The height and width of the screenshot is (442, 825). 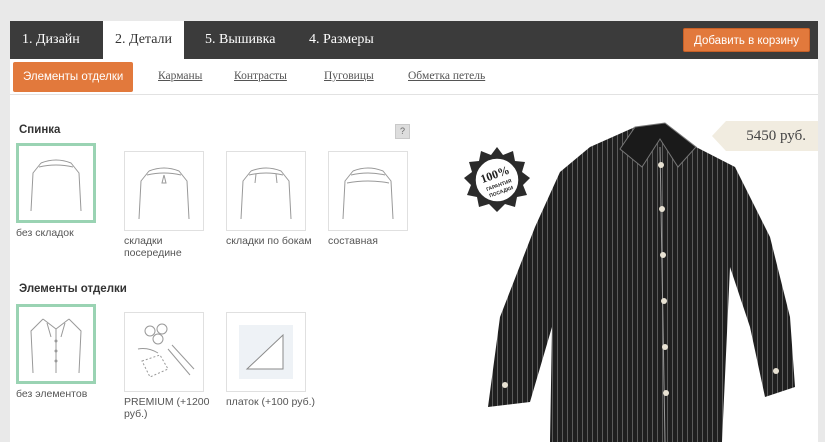 I want to click on trim-option-label: платок (+100 руб.), so click(x=271, y=402).